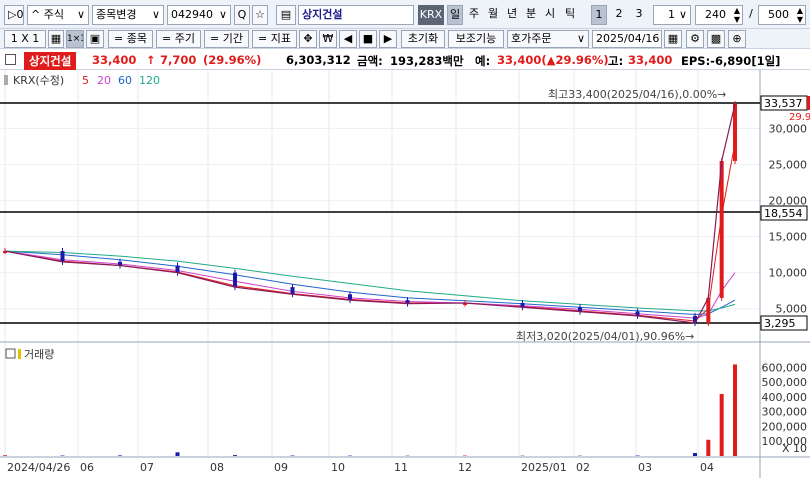 This screenshot has width=810, height=478. I want to click on x-tick-label: 11, so click(401, 467).